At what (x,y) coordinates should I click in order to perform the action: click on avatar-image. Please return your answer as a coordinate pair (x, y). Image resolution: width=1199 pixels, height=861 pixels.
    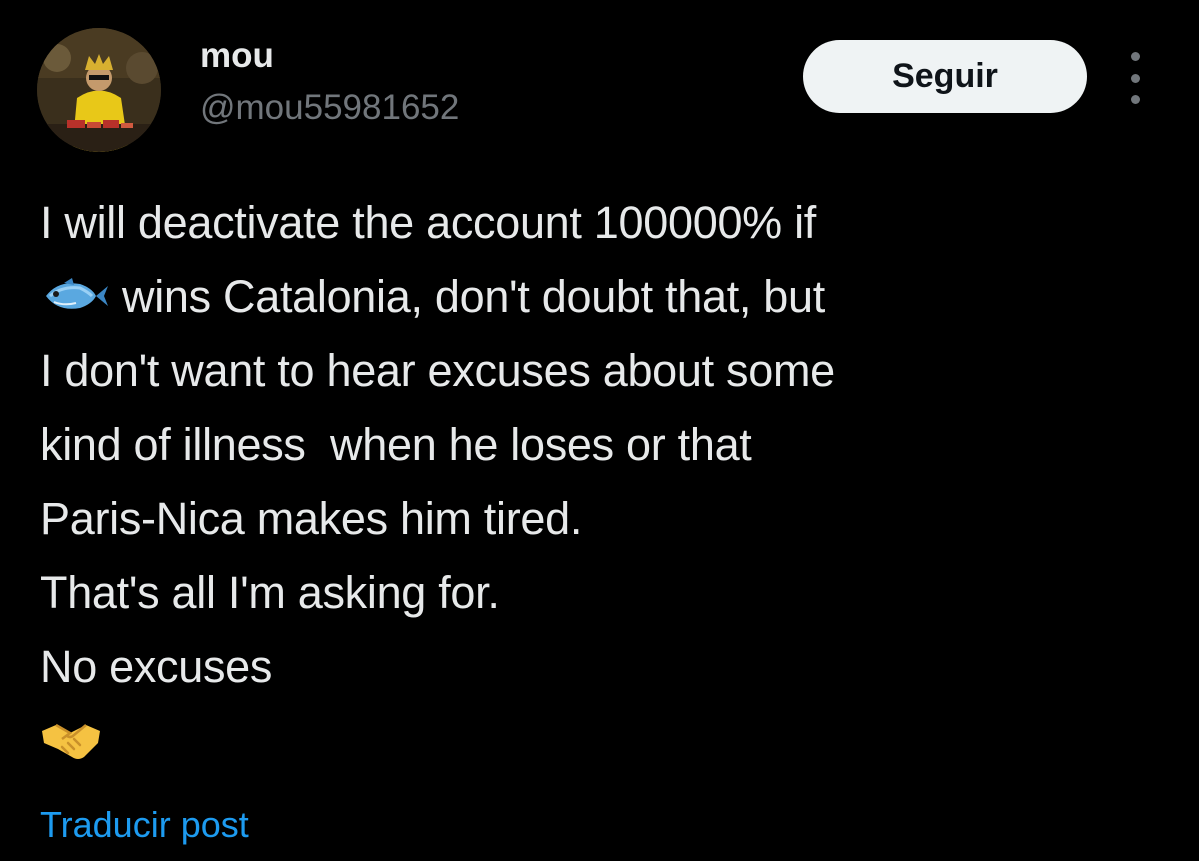
    Looking at the image, I should click on (99, 90).